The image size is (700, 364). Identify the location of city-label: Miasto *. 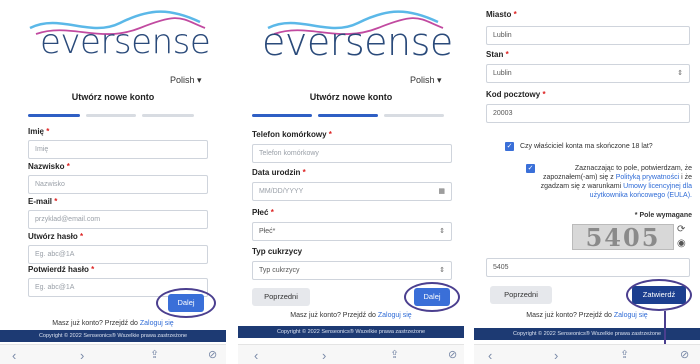
(501, 14).